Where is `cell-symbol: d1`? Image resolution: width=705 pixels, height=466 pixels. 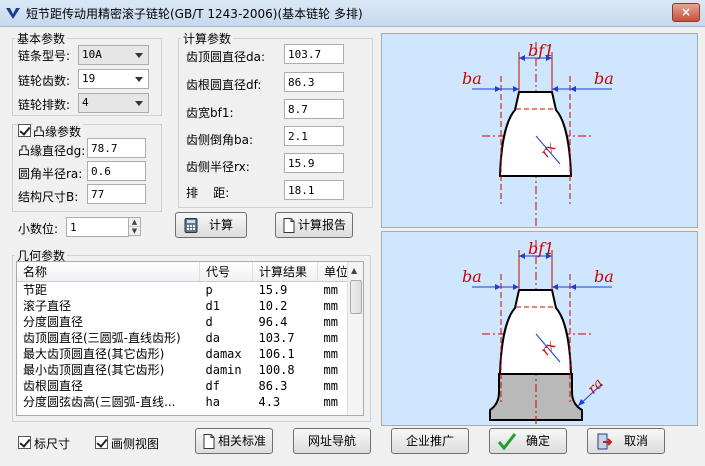
cell-symbol: d1 is located at coordinates (212, 306).